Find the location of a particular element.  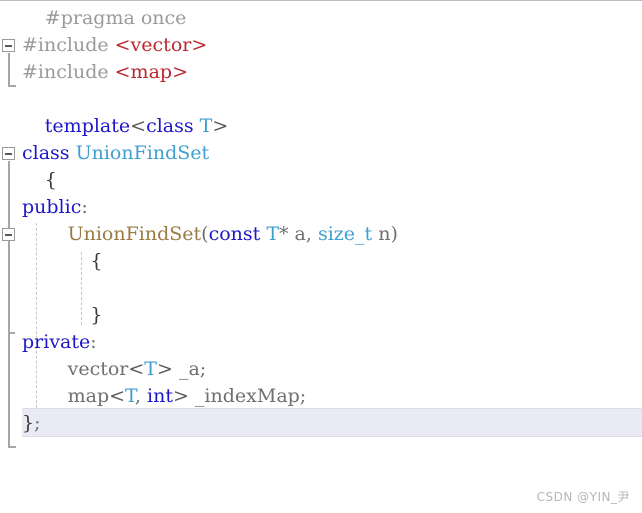

code-line: private: is located at coordinates (59, 342).